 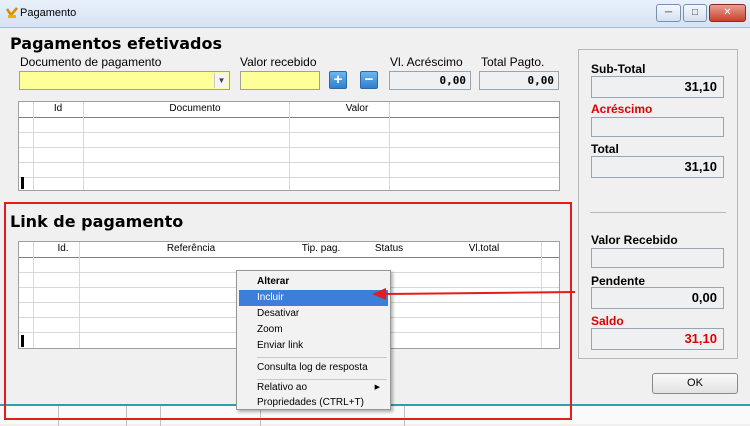 I want to click on row-cursor, so click(x=22, y=183).